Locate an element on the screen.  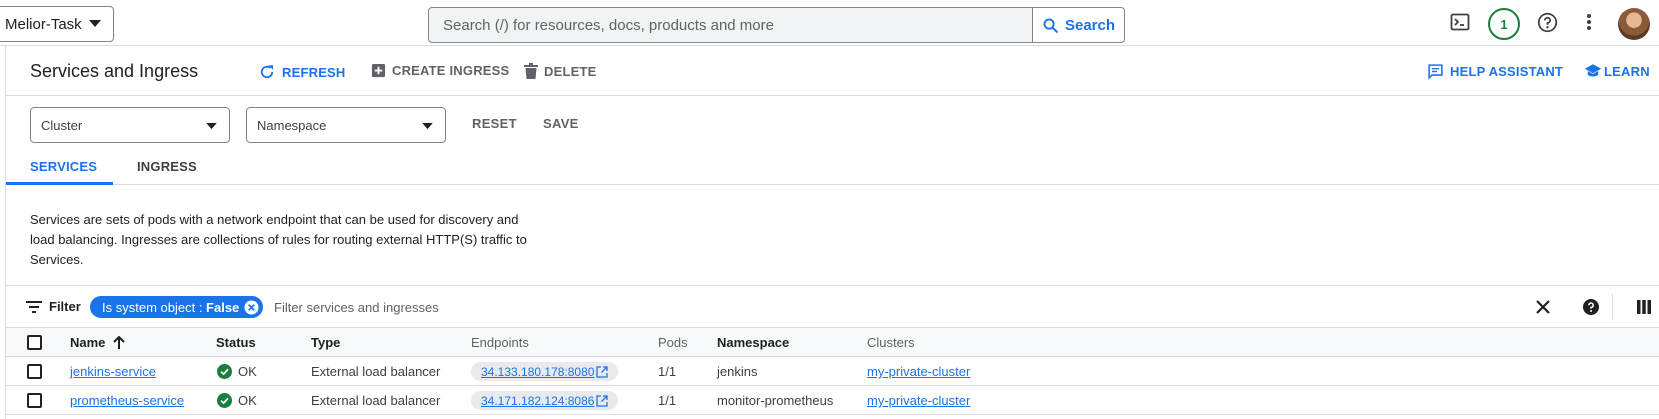
reset-button: RESET is located at coordinates (494, 123).